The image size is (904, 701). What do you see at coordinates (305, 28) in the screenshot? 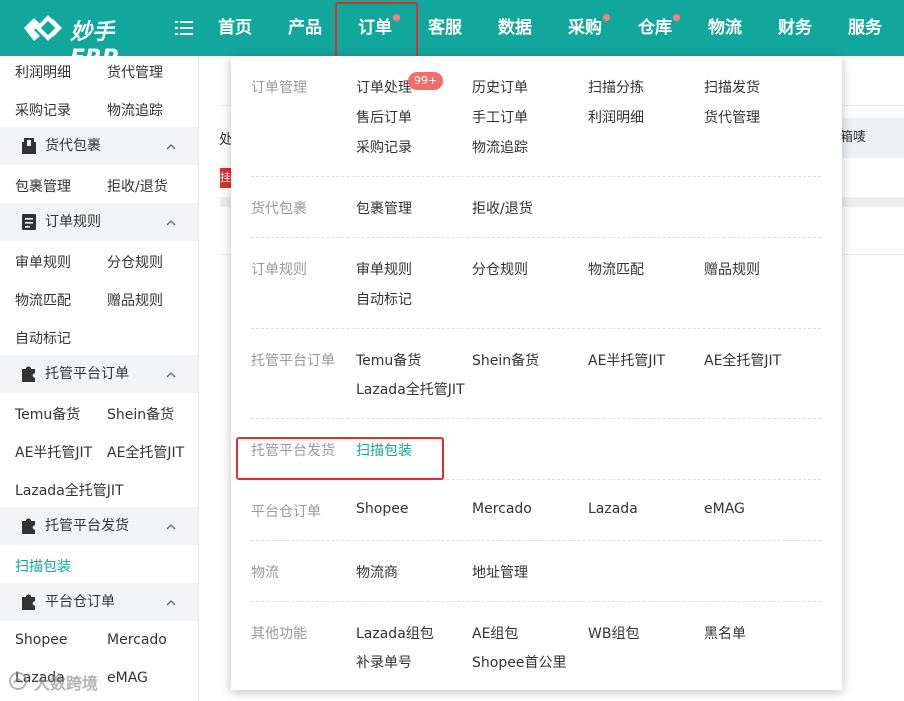
I see `nav-products: 产品` at bounding box center [305, 28].